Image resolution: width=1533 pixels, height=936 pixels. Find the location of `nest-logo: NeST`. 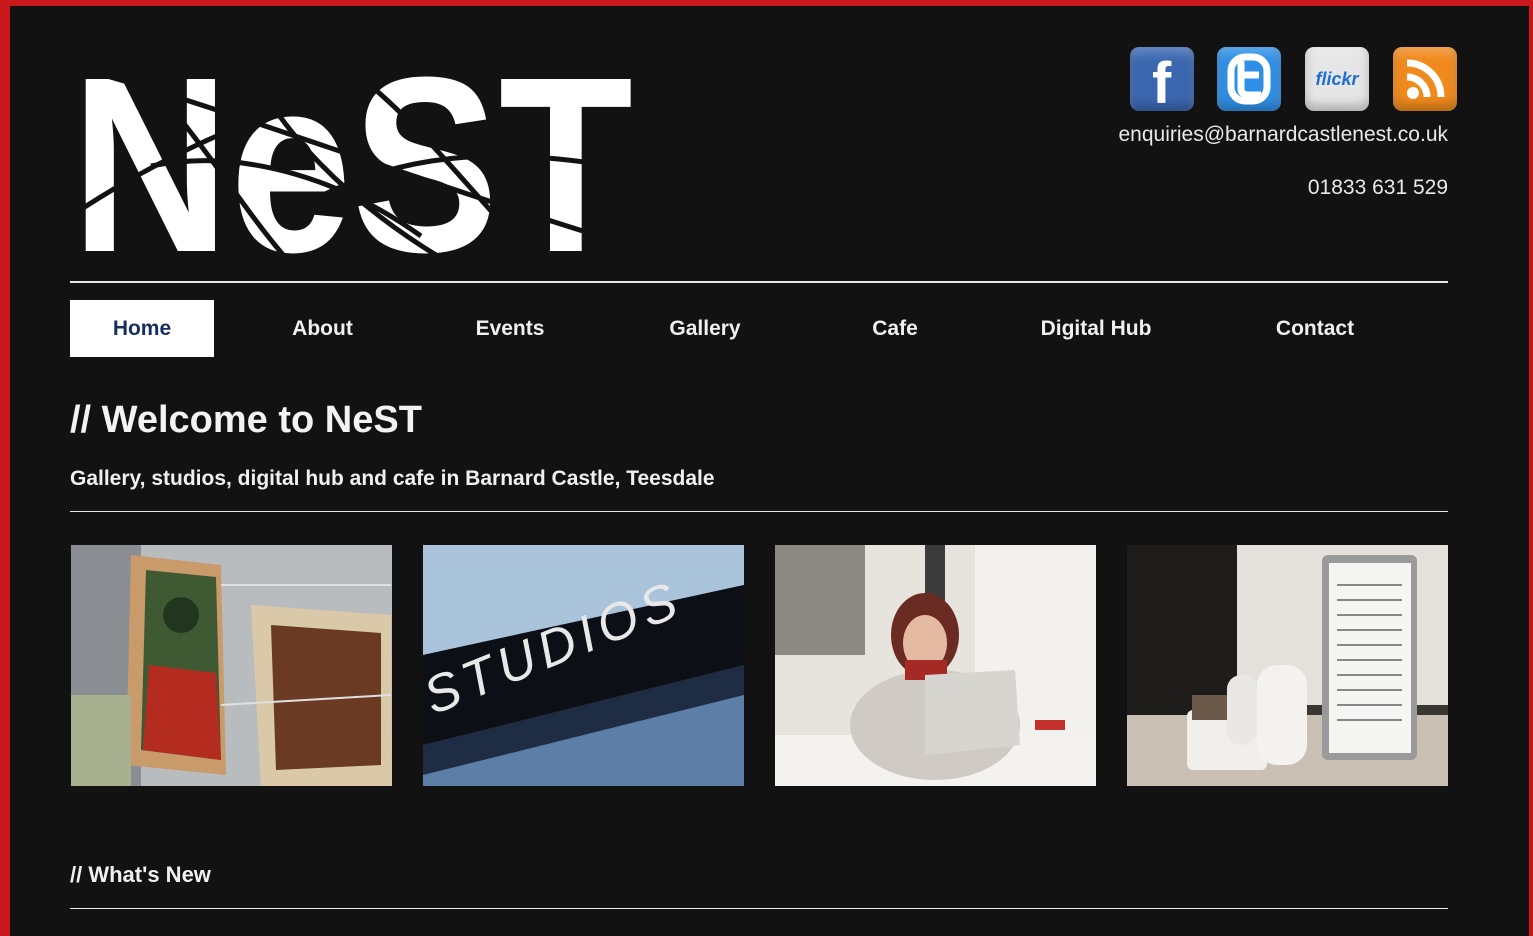

nest-logo: NeST is located at coordinates (352, 164).